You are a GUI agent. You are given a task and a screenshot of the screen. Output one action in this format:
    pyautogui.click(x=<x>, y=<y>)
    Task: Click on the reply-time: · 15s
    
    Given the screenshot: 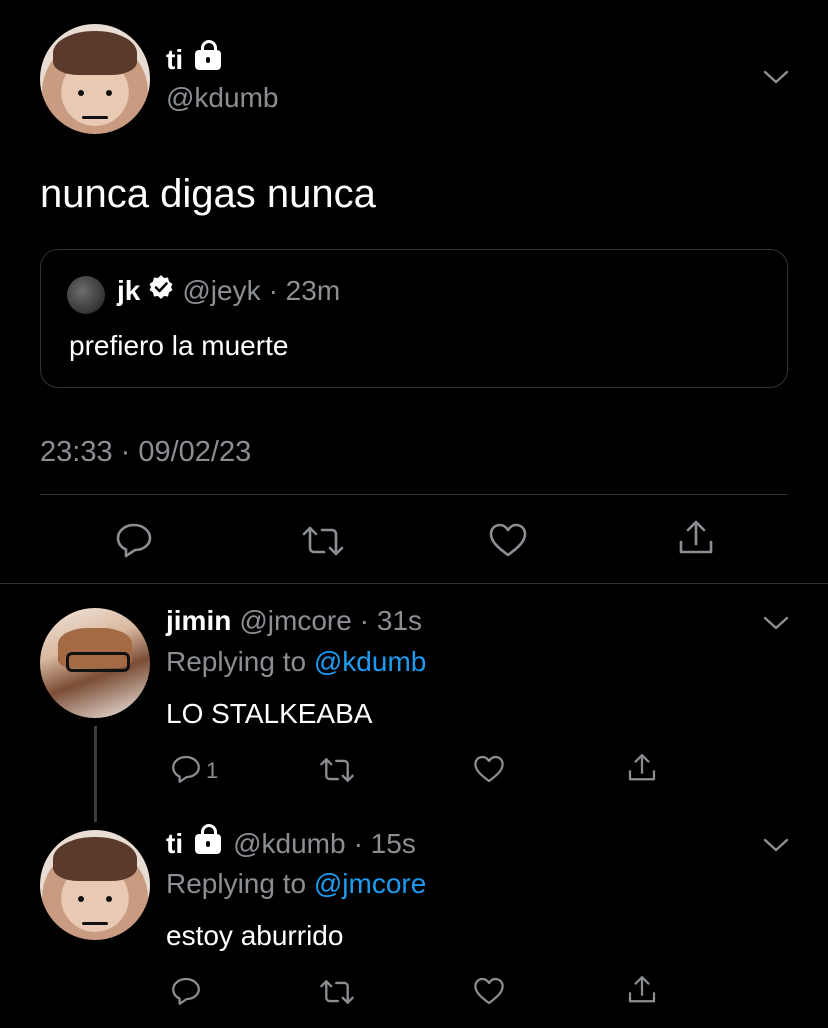 What is the action you would take?
    pyautogui.click(x=384, y=843)
    